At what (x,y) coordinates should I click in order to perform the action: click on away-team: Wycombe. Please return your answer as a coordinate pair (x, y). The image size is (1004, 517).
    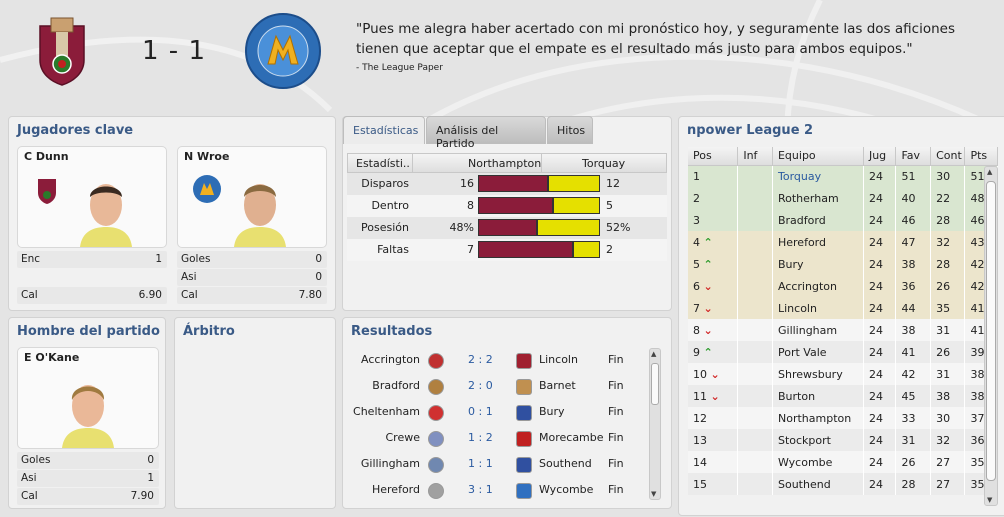
    Looking at the image, I should click on (566, 489).